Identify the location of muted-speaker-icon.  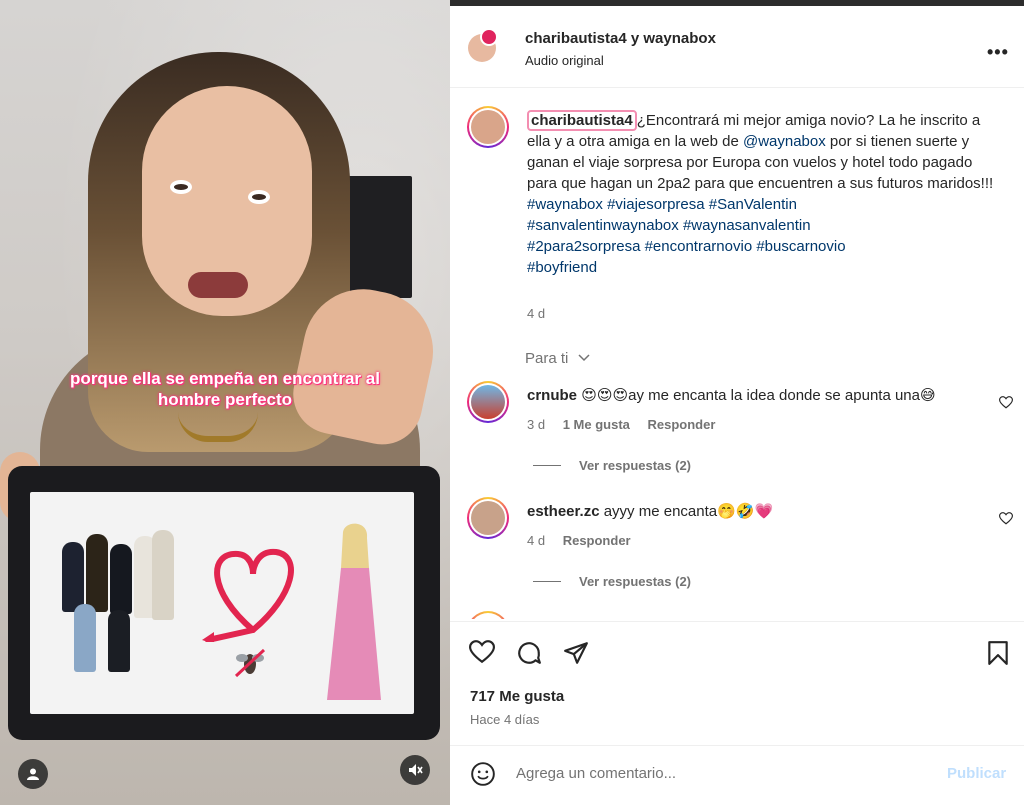
(416, 770).